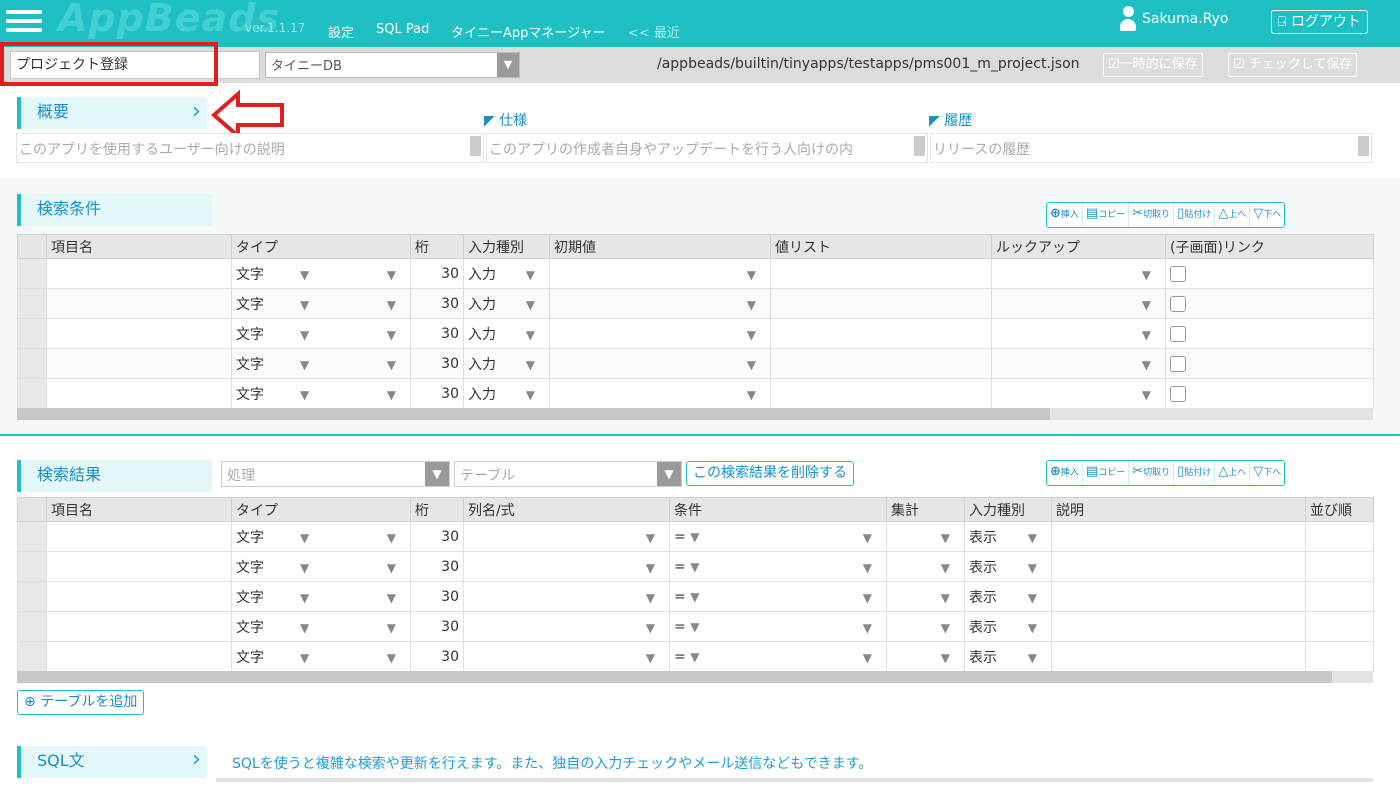  I want to click on process-select: 処理 ▼, so click(335, 474).